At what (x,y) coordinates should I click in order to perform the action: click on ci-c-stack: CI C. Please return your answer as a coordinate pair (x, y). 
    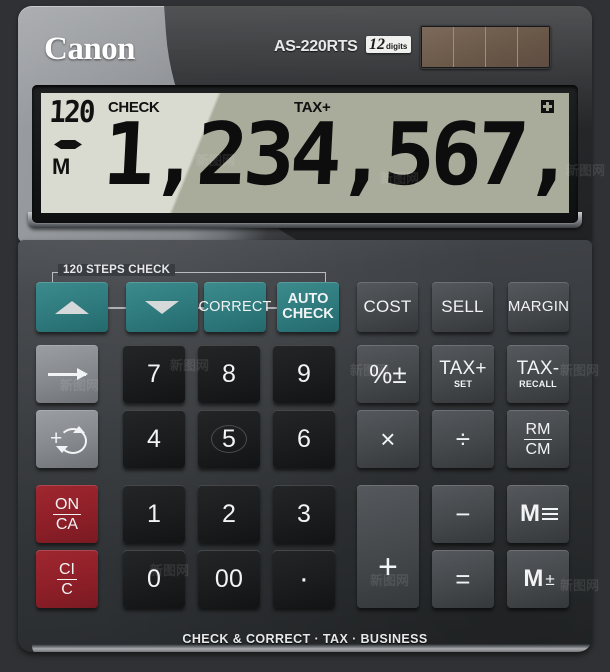
    Looking at the image, I should click on (67, 579).